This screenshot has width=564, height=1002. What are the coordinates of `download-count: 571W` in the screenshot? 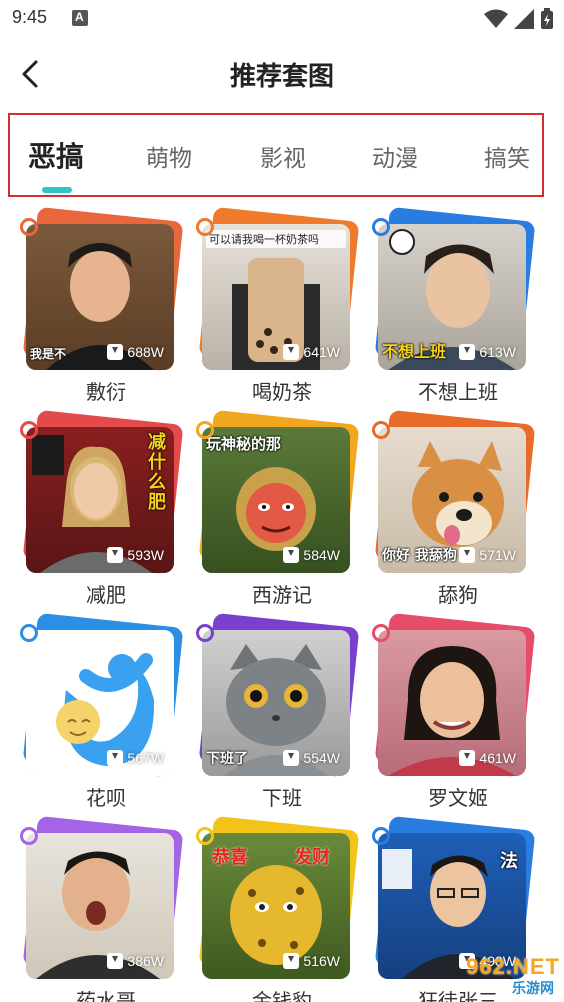 It's located at (487, 555).